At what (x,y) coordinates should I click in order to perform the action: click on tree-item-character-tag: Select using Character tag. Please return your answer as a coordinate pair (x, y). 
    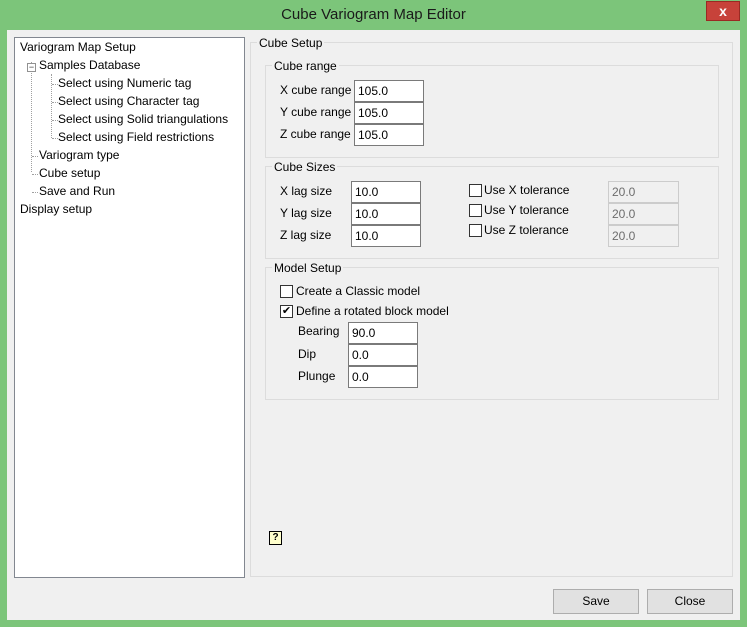
    Looking at the image, I should click on (128, 101).